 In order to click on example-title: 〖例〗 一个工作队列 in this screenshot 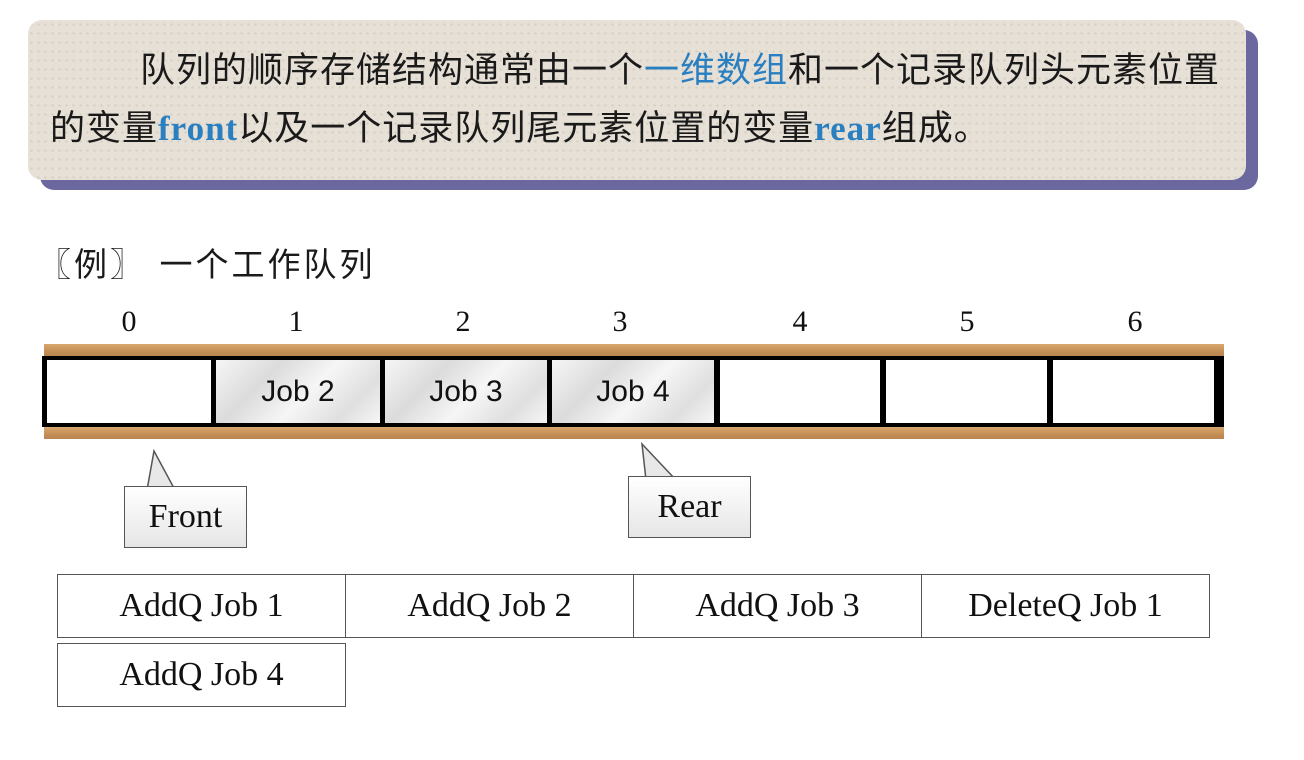, I will do `click(207, 264)`.